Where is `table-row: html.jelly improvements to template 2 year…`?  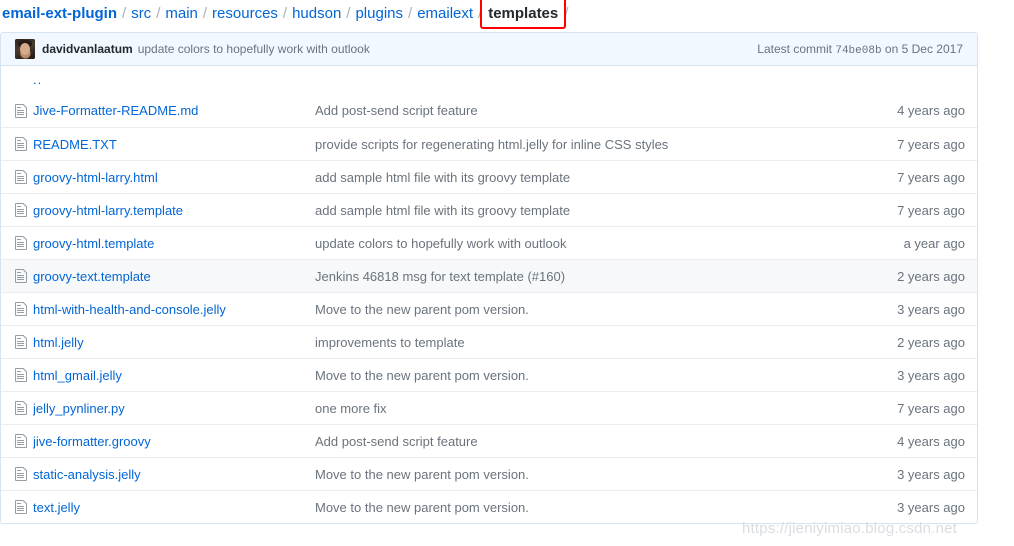 table-row: html.jelly improvements to template 2 year… is located at coordinates (489, 341).